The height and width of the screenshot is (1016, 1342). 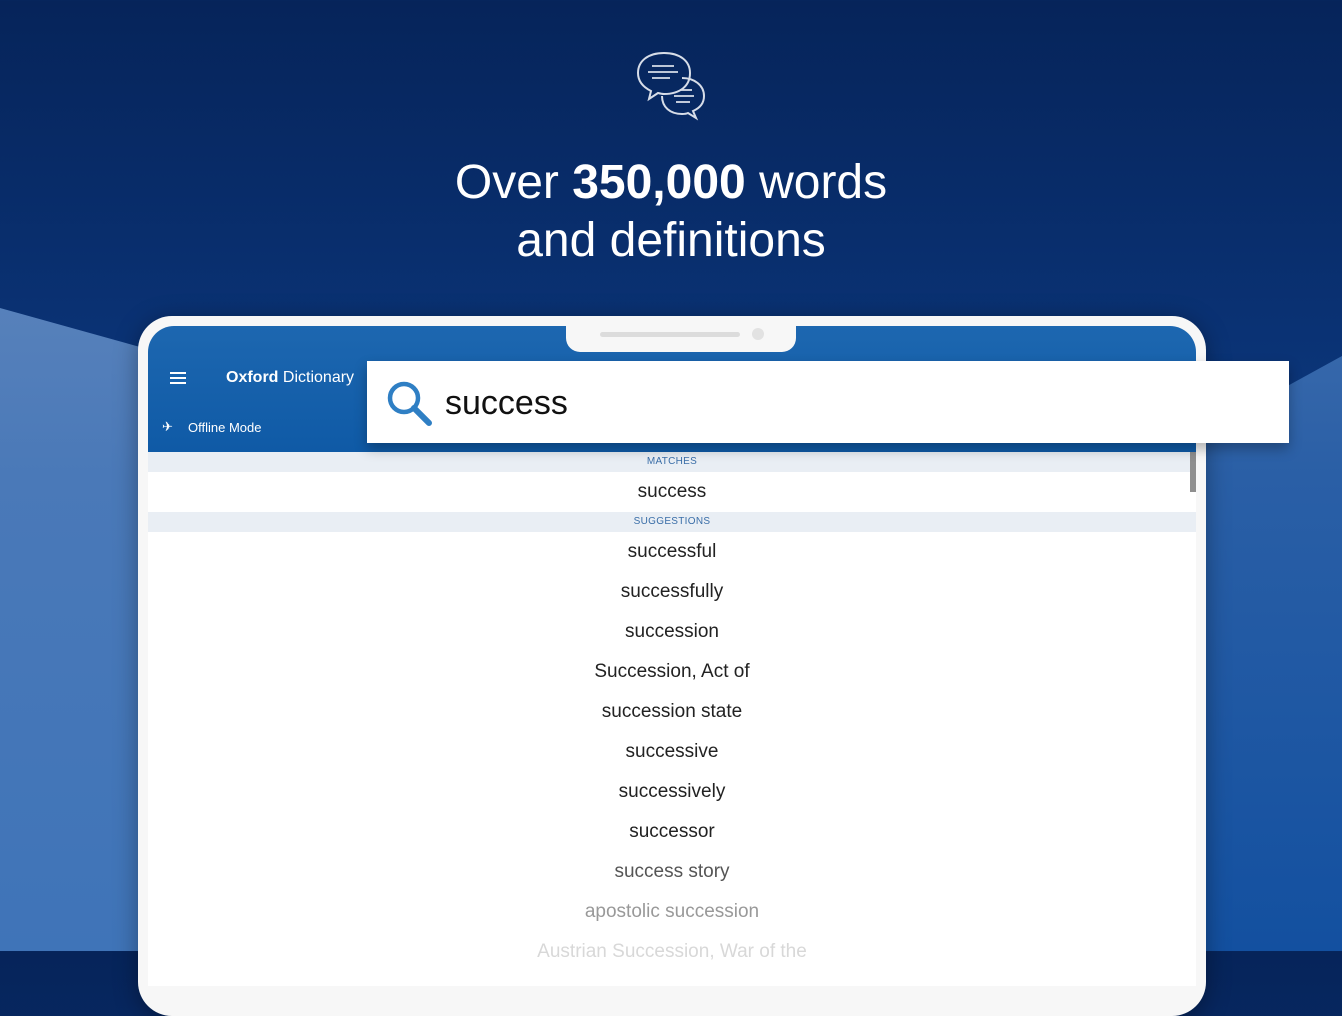 I want to click on chat-bubbles-icon, so click(x=671, y=86).